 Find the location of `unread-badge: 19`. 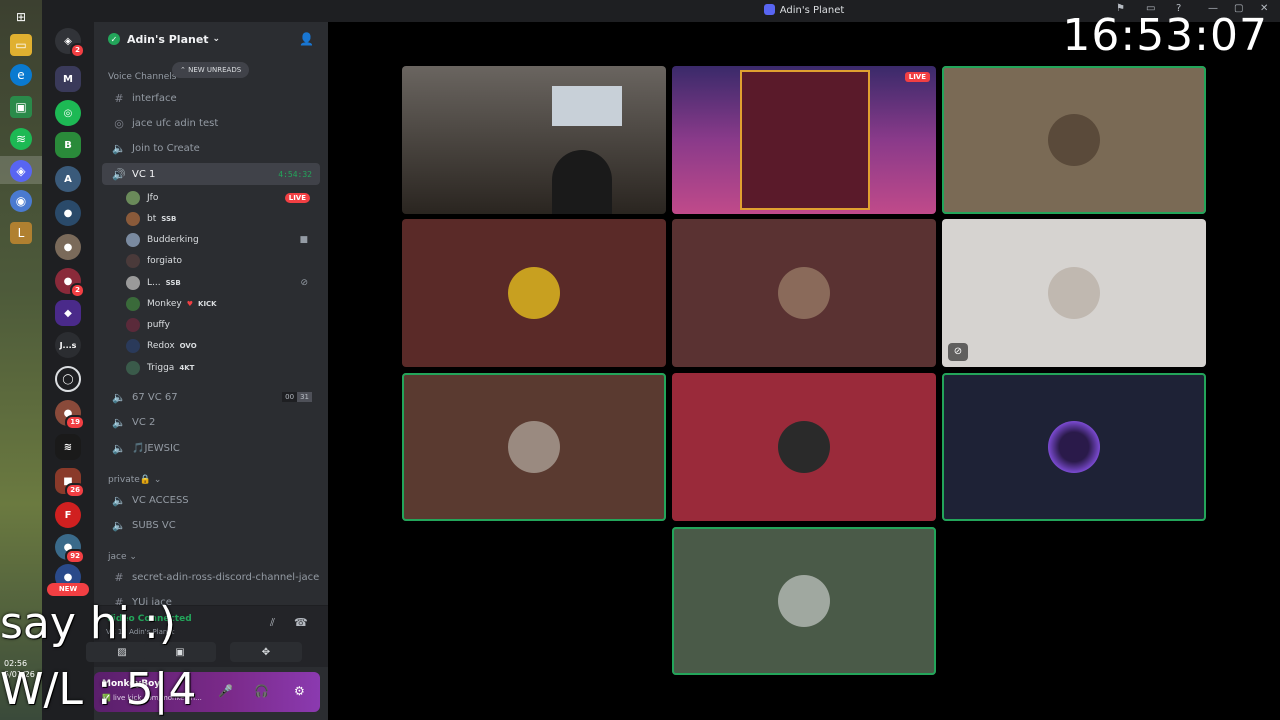

unread-badge: 19 is located at coordinates (75, 422).